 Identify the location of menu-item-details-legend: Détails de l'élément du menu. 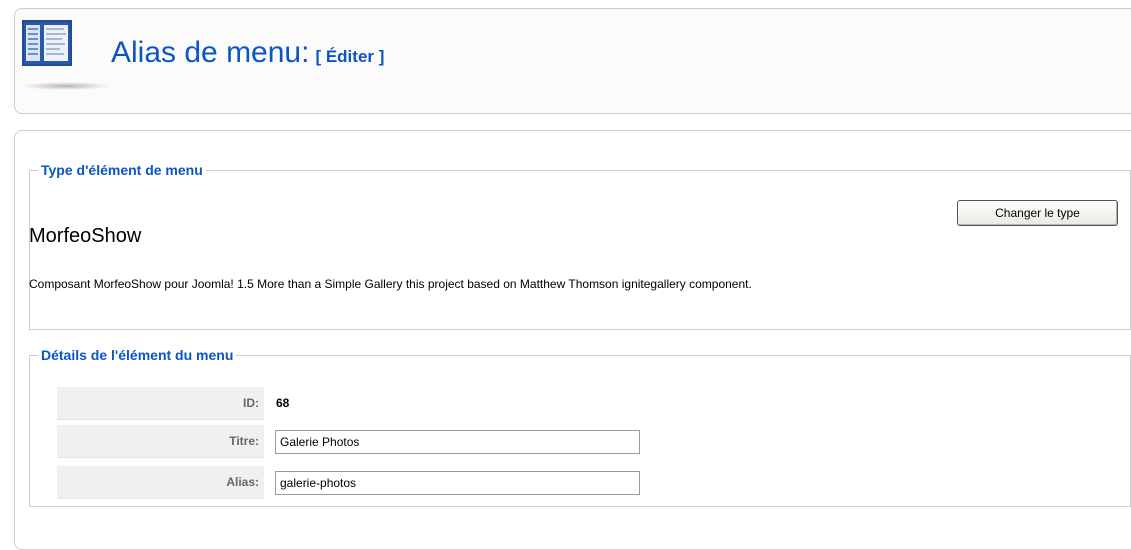
(137, 355).